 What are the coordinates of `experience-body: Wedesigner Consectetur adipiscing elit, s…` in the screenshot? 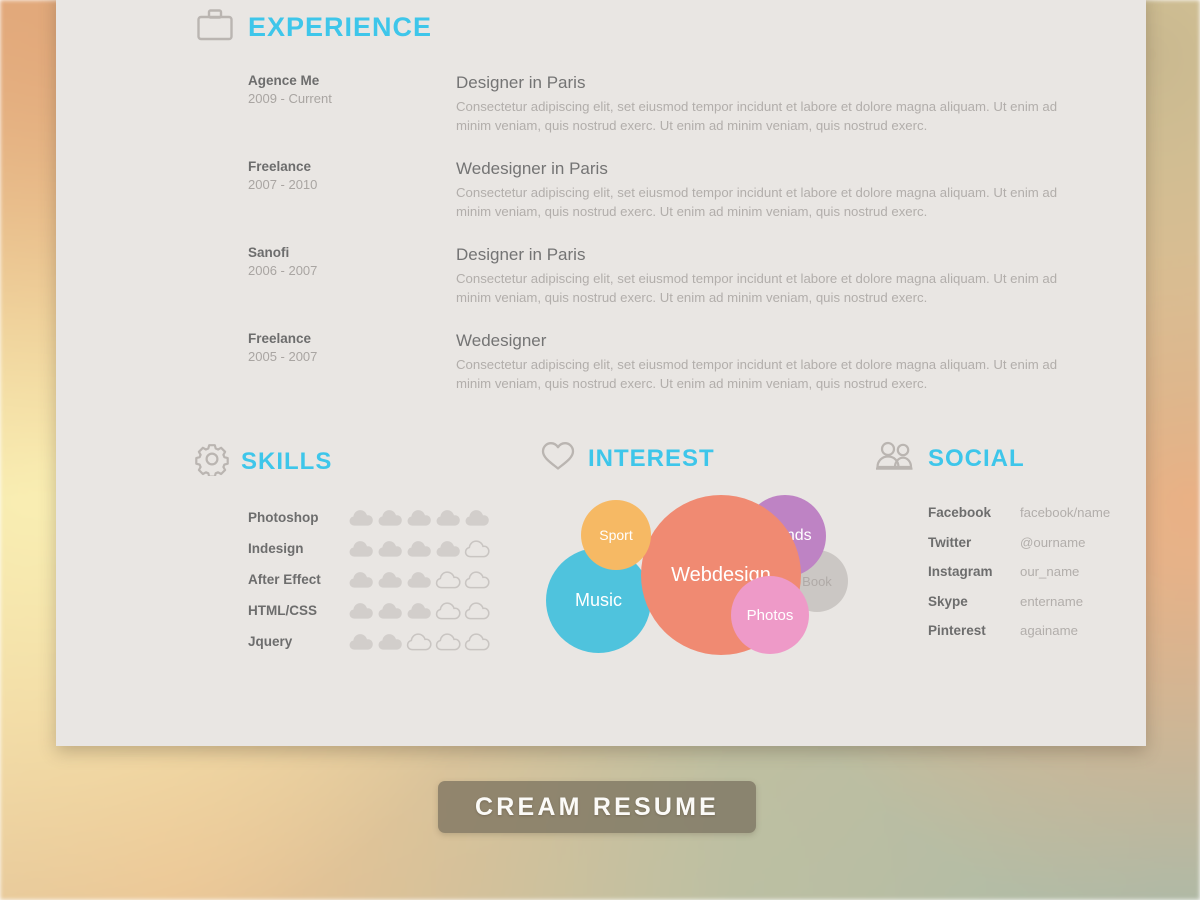 It's located at (777, 362).